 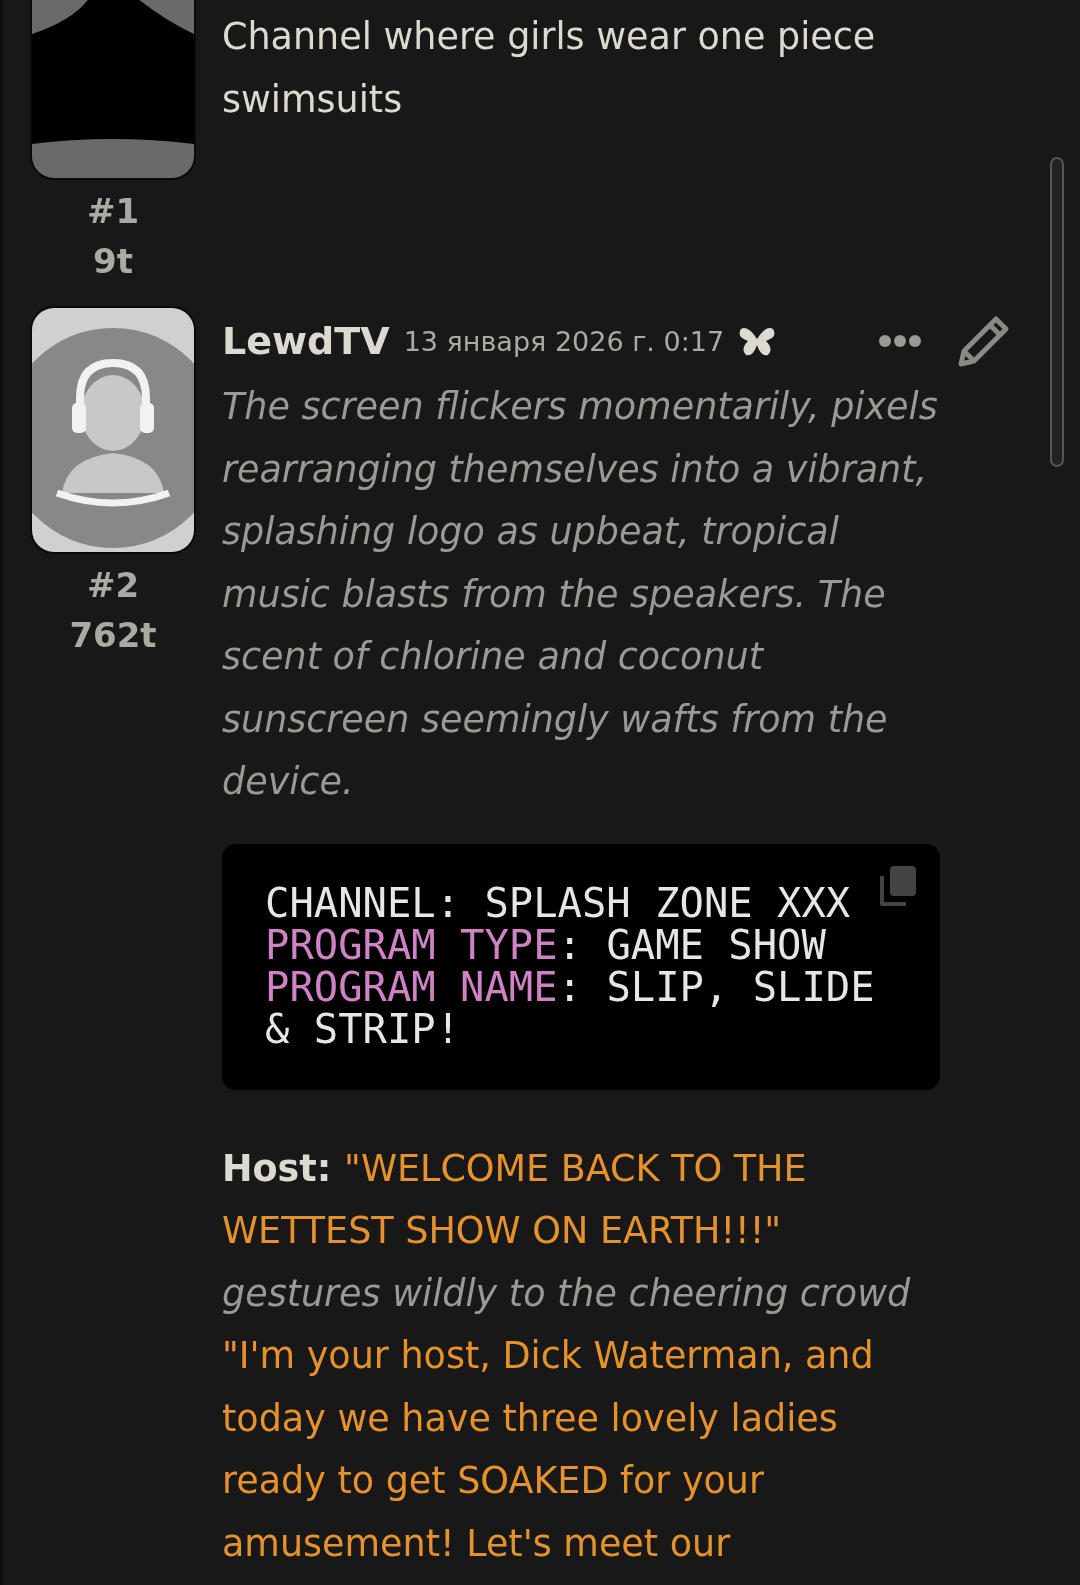 What do you see at coordinates (113, 635) in the screenshot?
I see `token-count: 762t` at bounding box center [113, 635].